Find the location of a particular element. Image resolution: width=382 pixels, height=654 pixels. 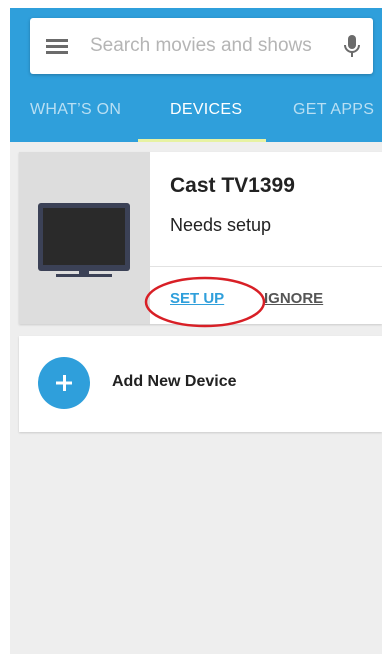

menu-icon is located at coordinates (57, 46).